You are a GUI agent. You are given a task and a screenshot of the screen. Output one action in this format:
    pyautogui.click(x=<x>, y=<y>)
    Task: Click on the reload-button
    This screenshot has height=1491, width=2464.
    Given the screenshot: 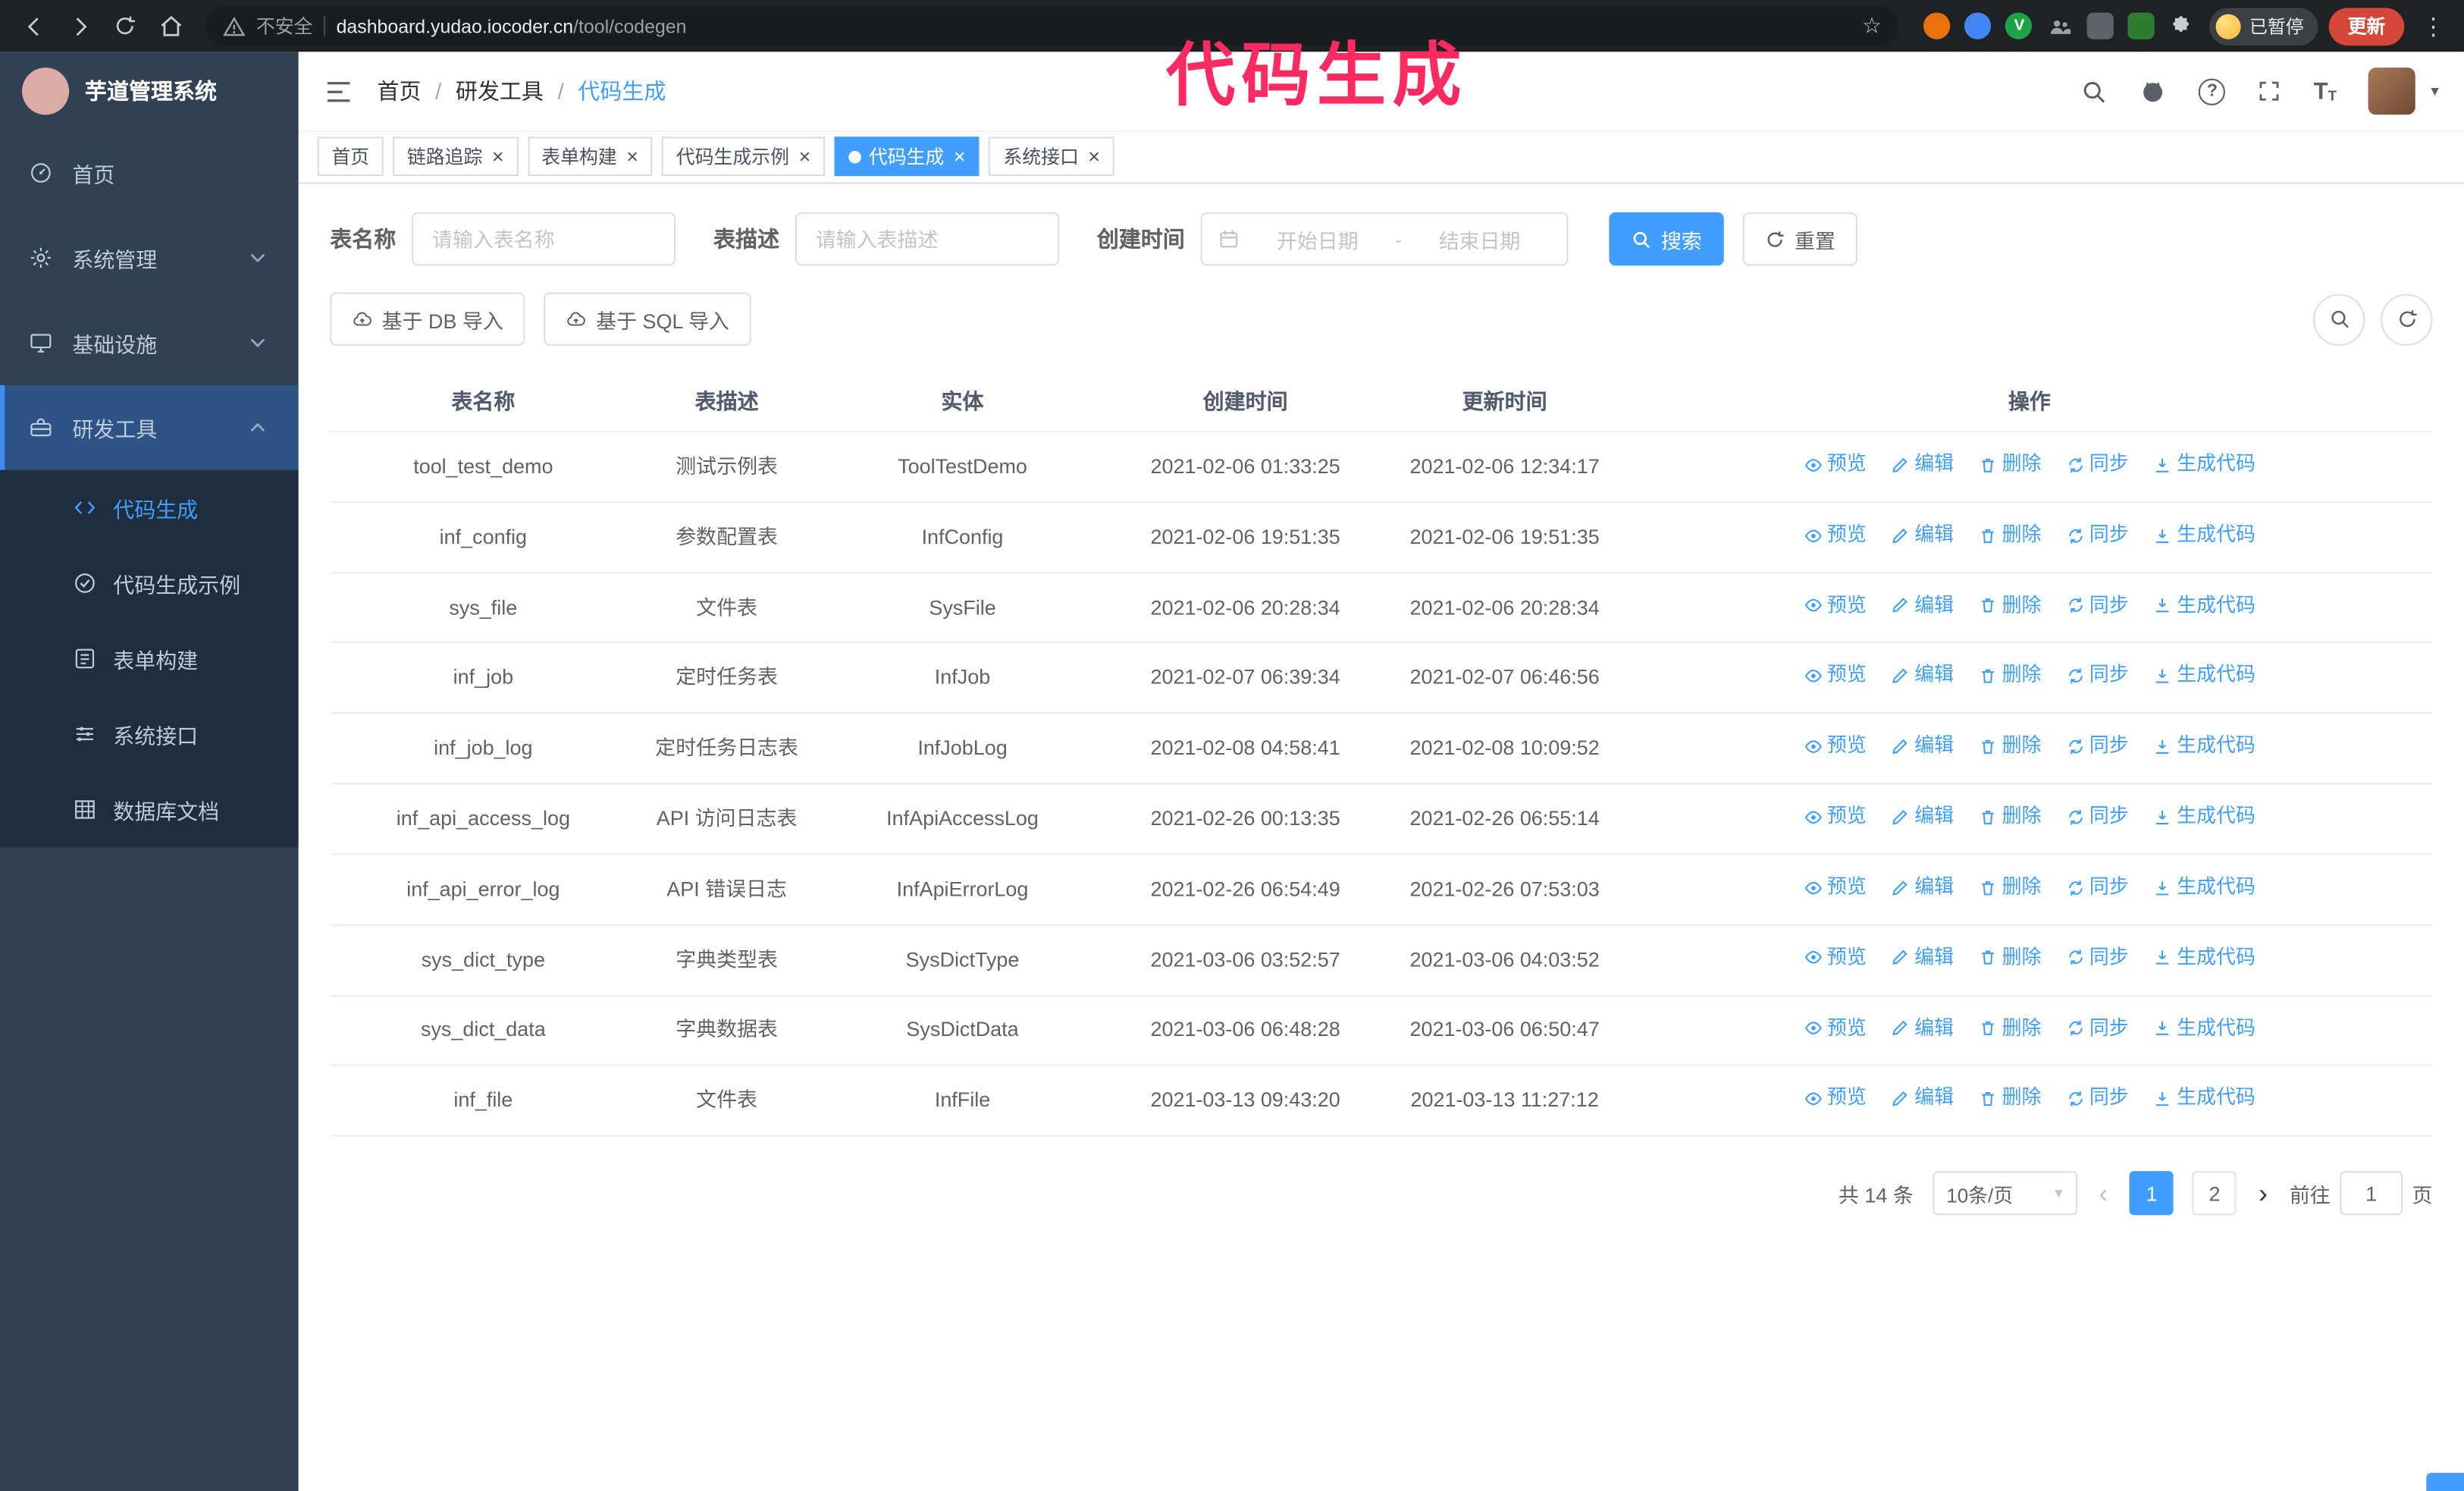 What is the action you would take?
    pyautogui.click(x=125, y=26)
    